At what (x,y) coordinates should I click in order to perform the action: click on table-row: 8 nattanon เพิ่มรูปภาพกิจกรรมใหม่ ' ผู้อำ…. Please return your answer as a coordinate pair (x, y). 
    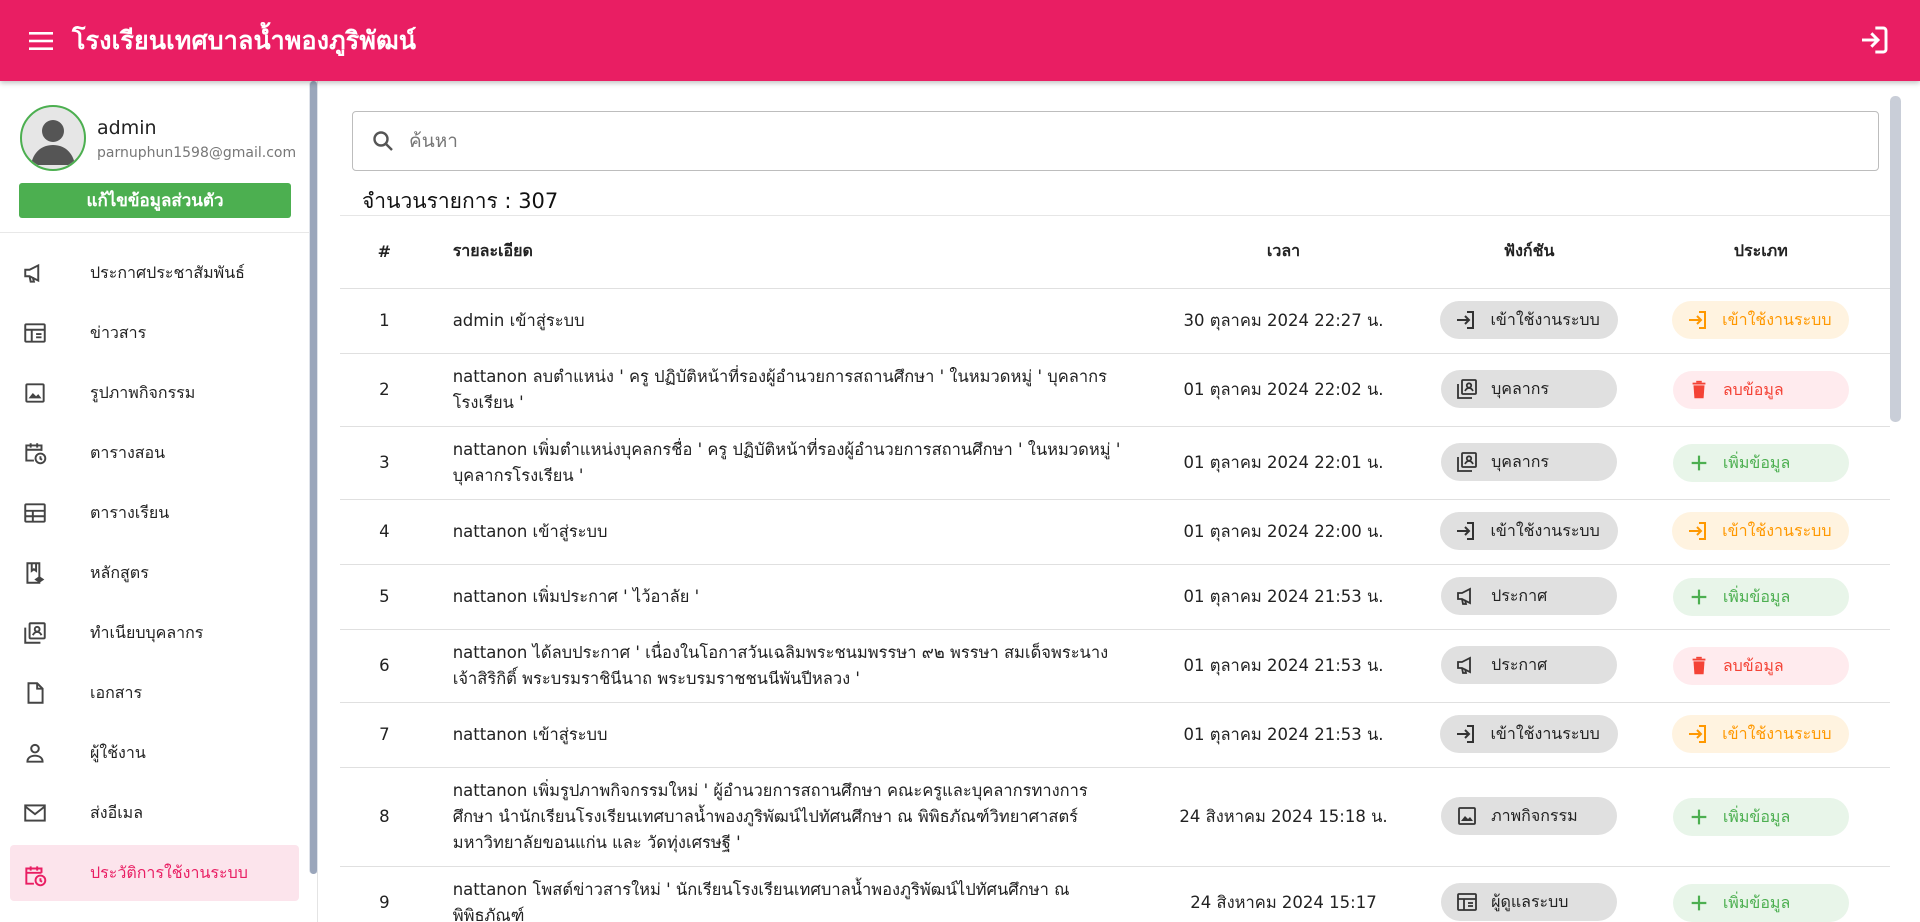
    Looking at the image, I should click on (1115, 817).